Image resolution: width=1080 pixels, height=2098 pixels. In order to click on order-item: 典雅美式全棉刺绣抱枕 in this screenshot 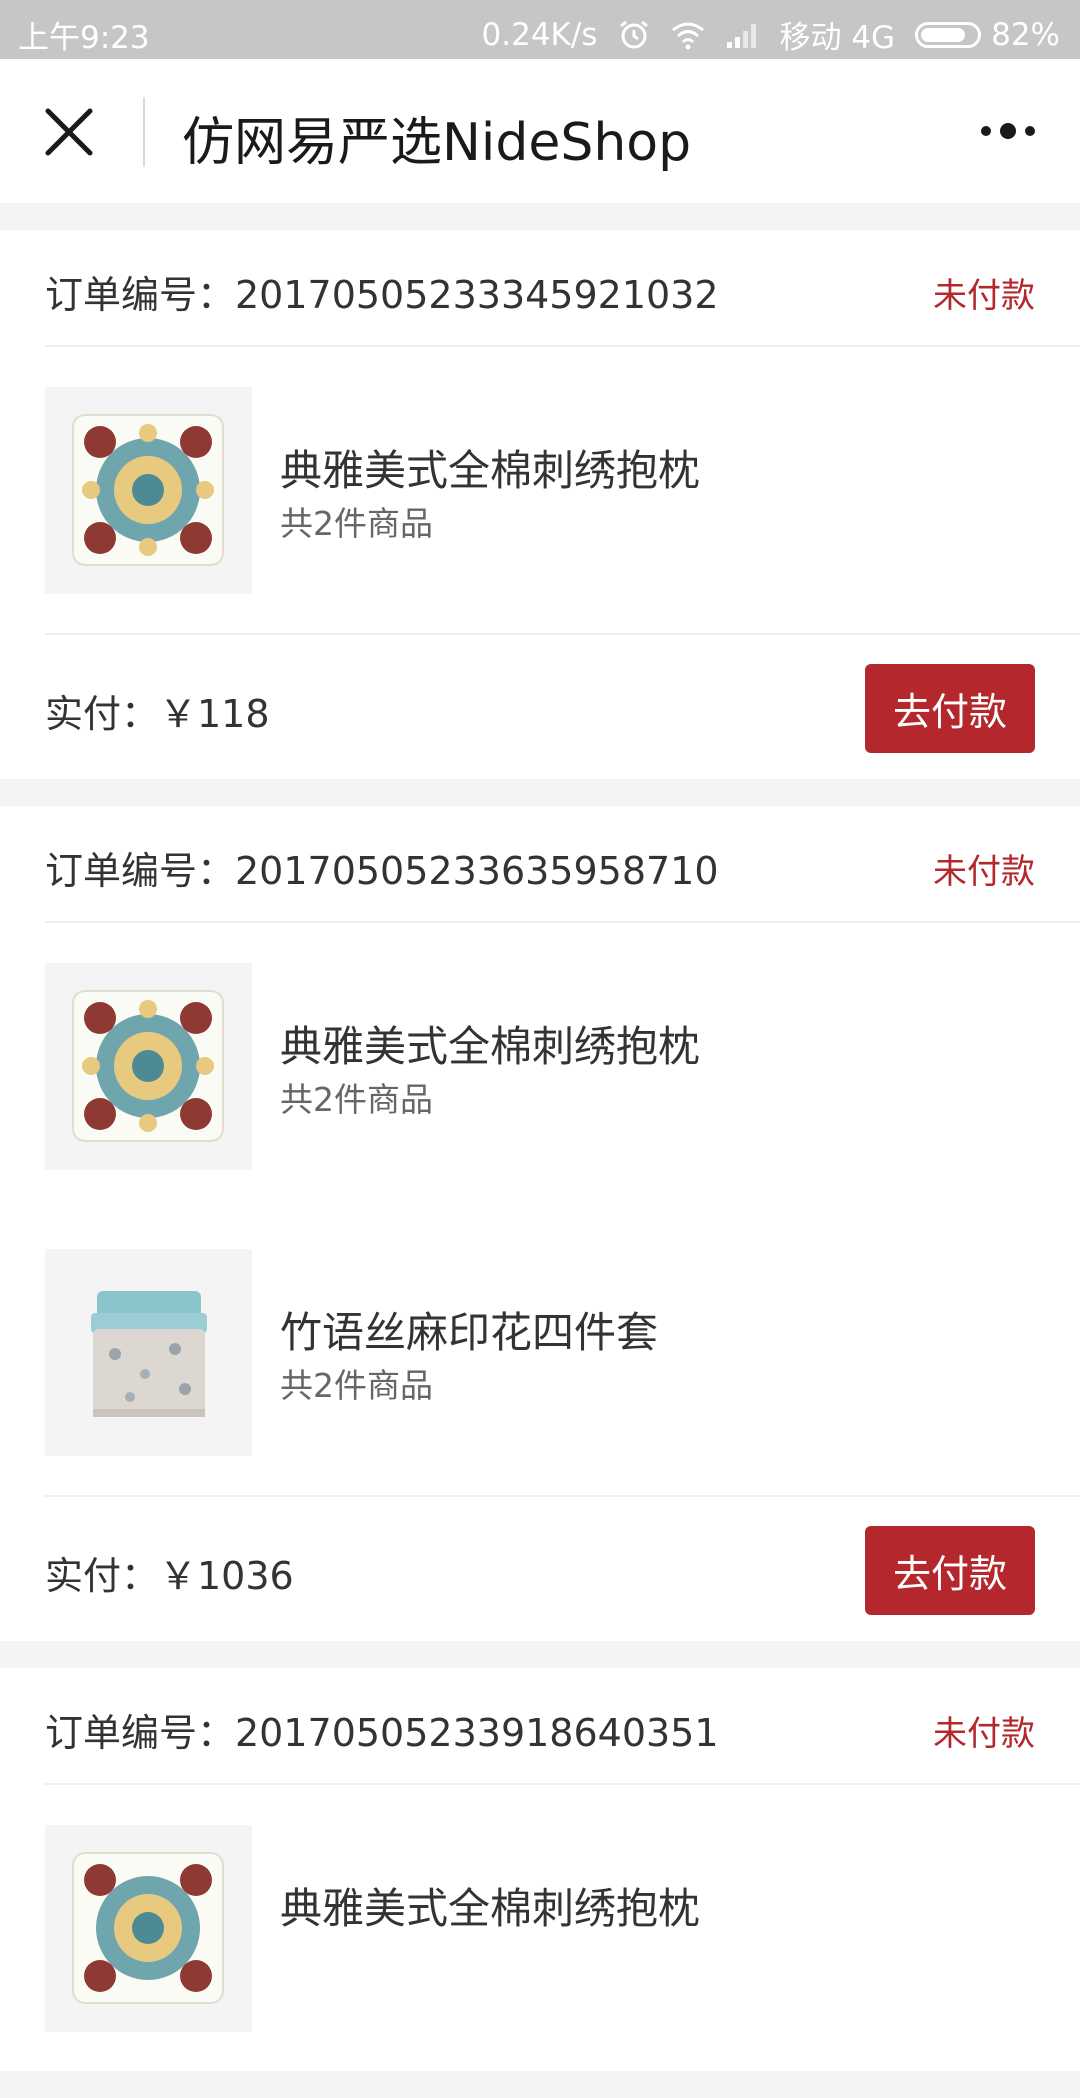, I will do `click(540, 1928)`.